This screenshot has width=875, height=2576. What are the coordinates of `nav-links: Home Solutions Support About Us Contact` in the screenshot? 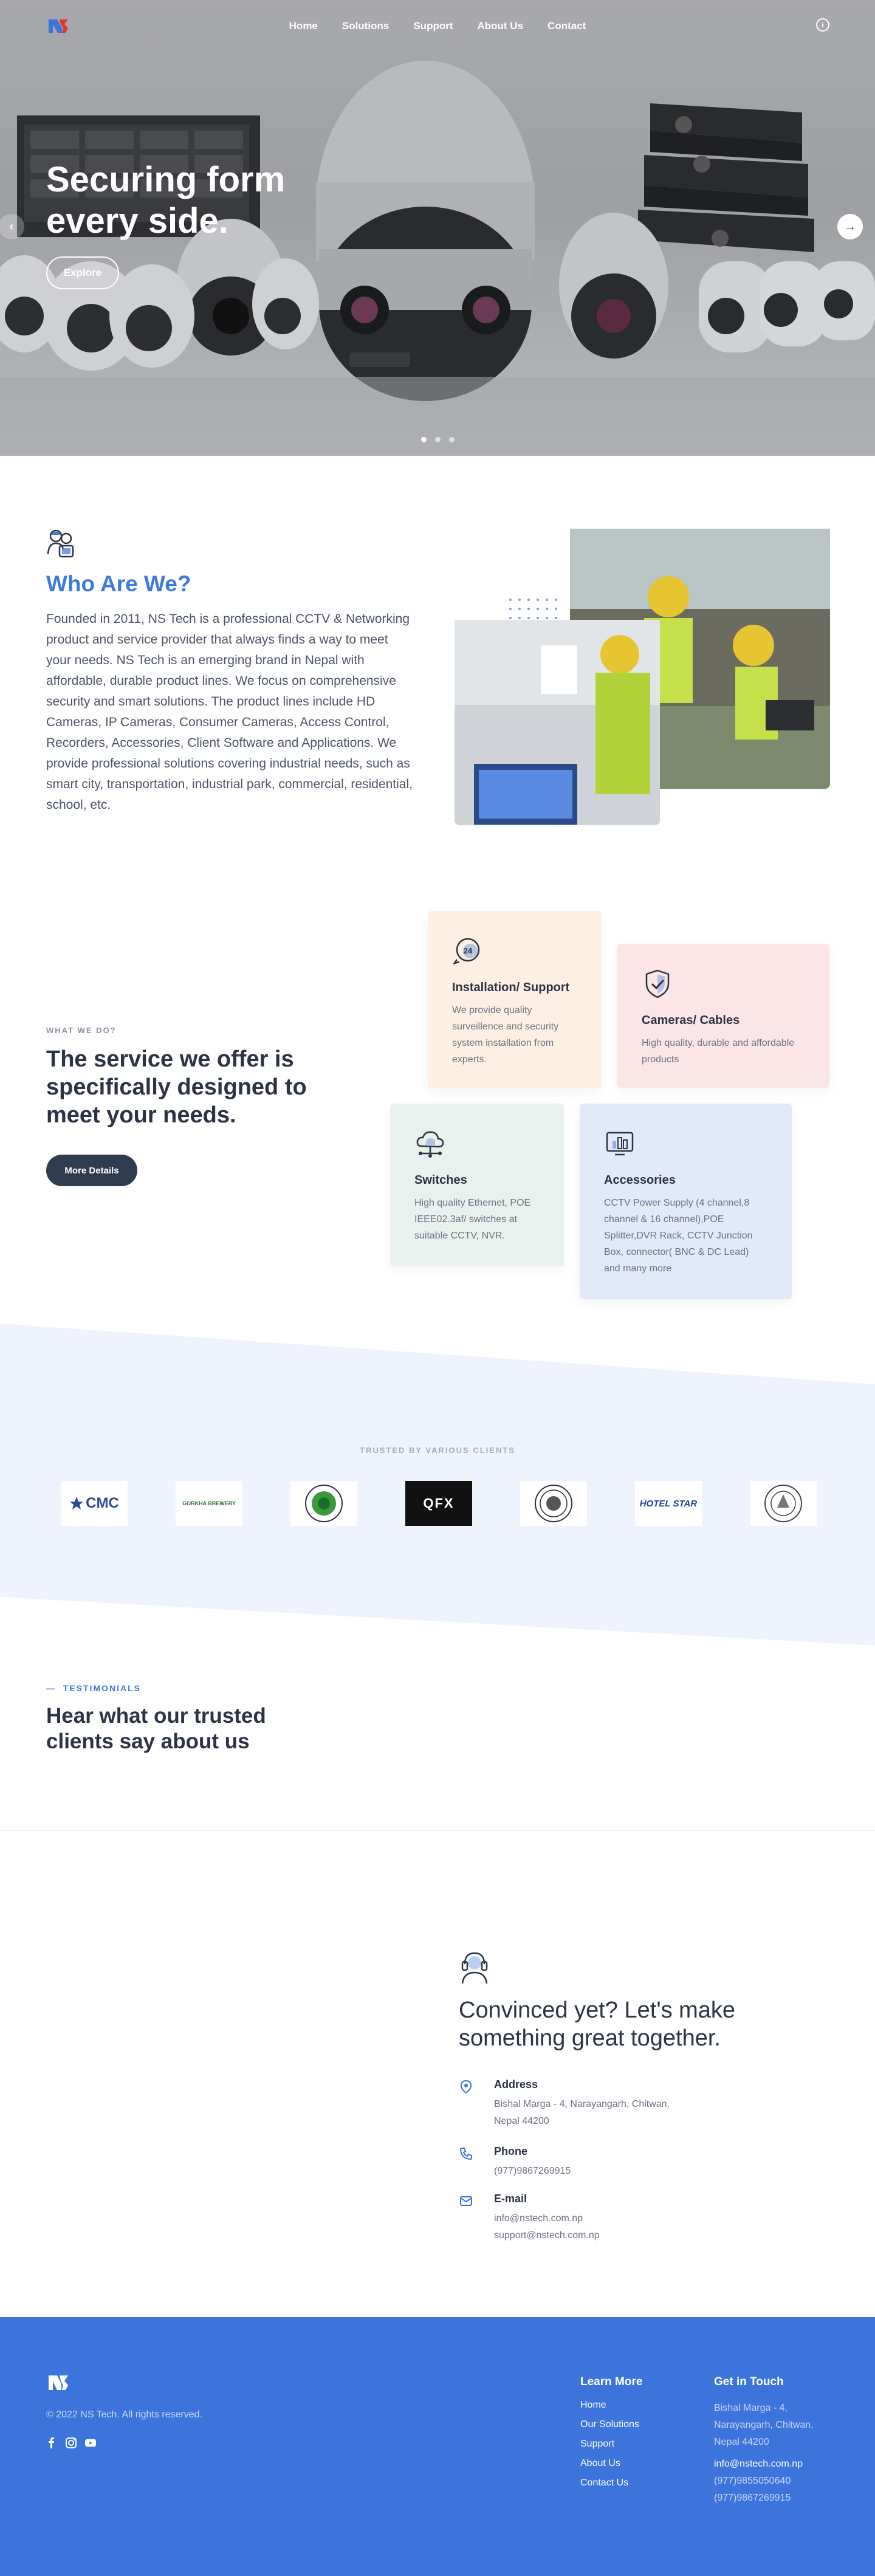 It's located at (437, 26).